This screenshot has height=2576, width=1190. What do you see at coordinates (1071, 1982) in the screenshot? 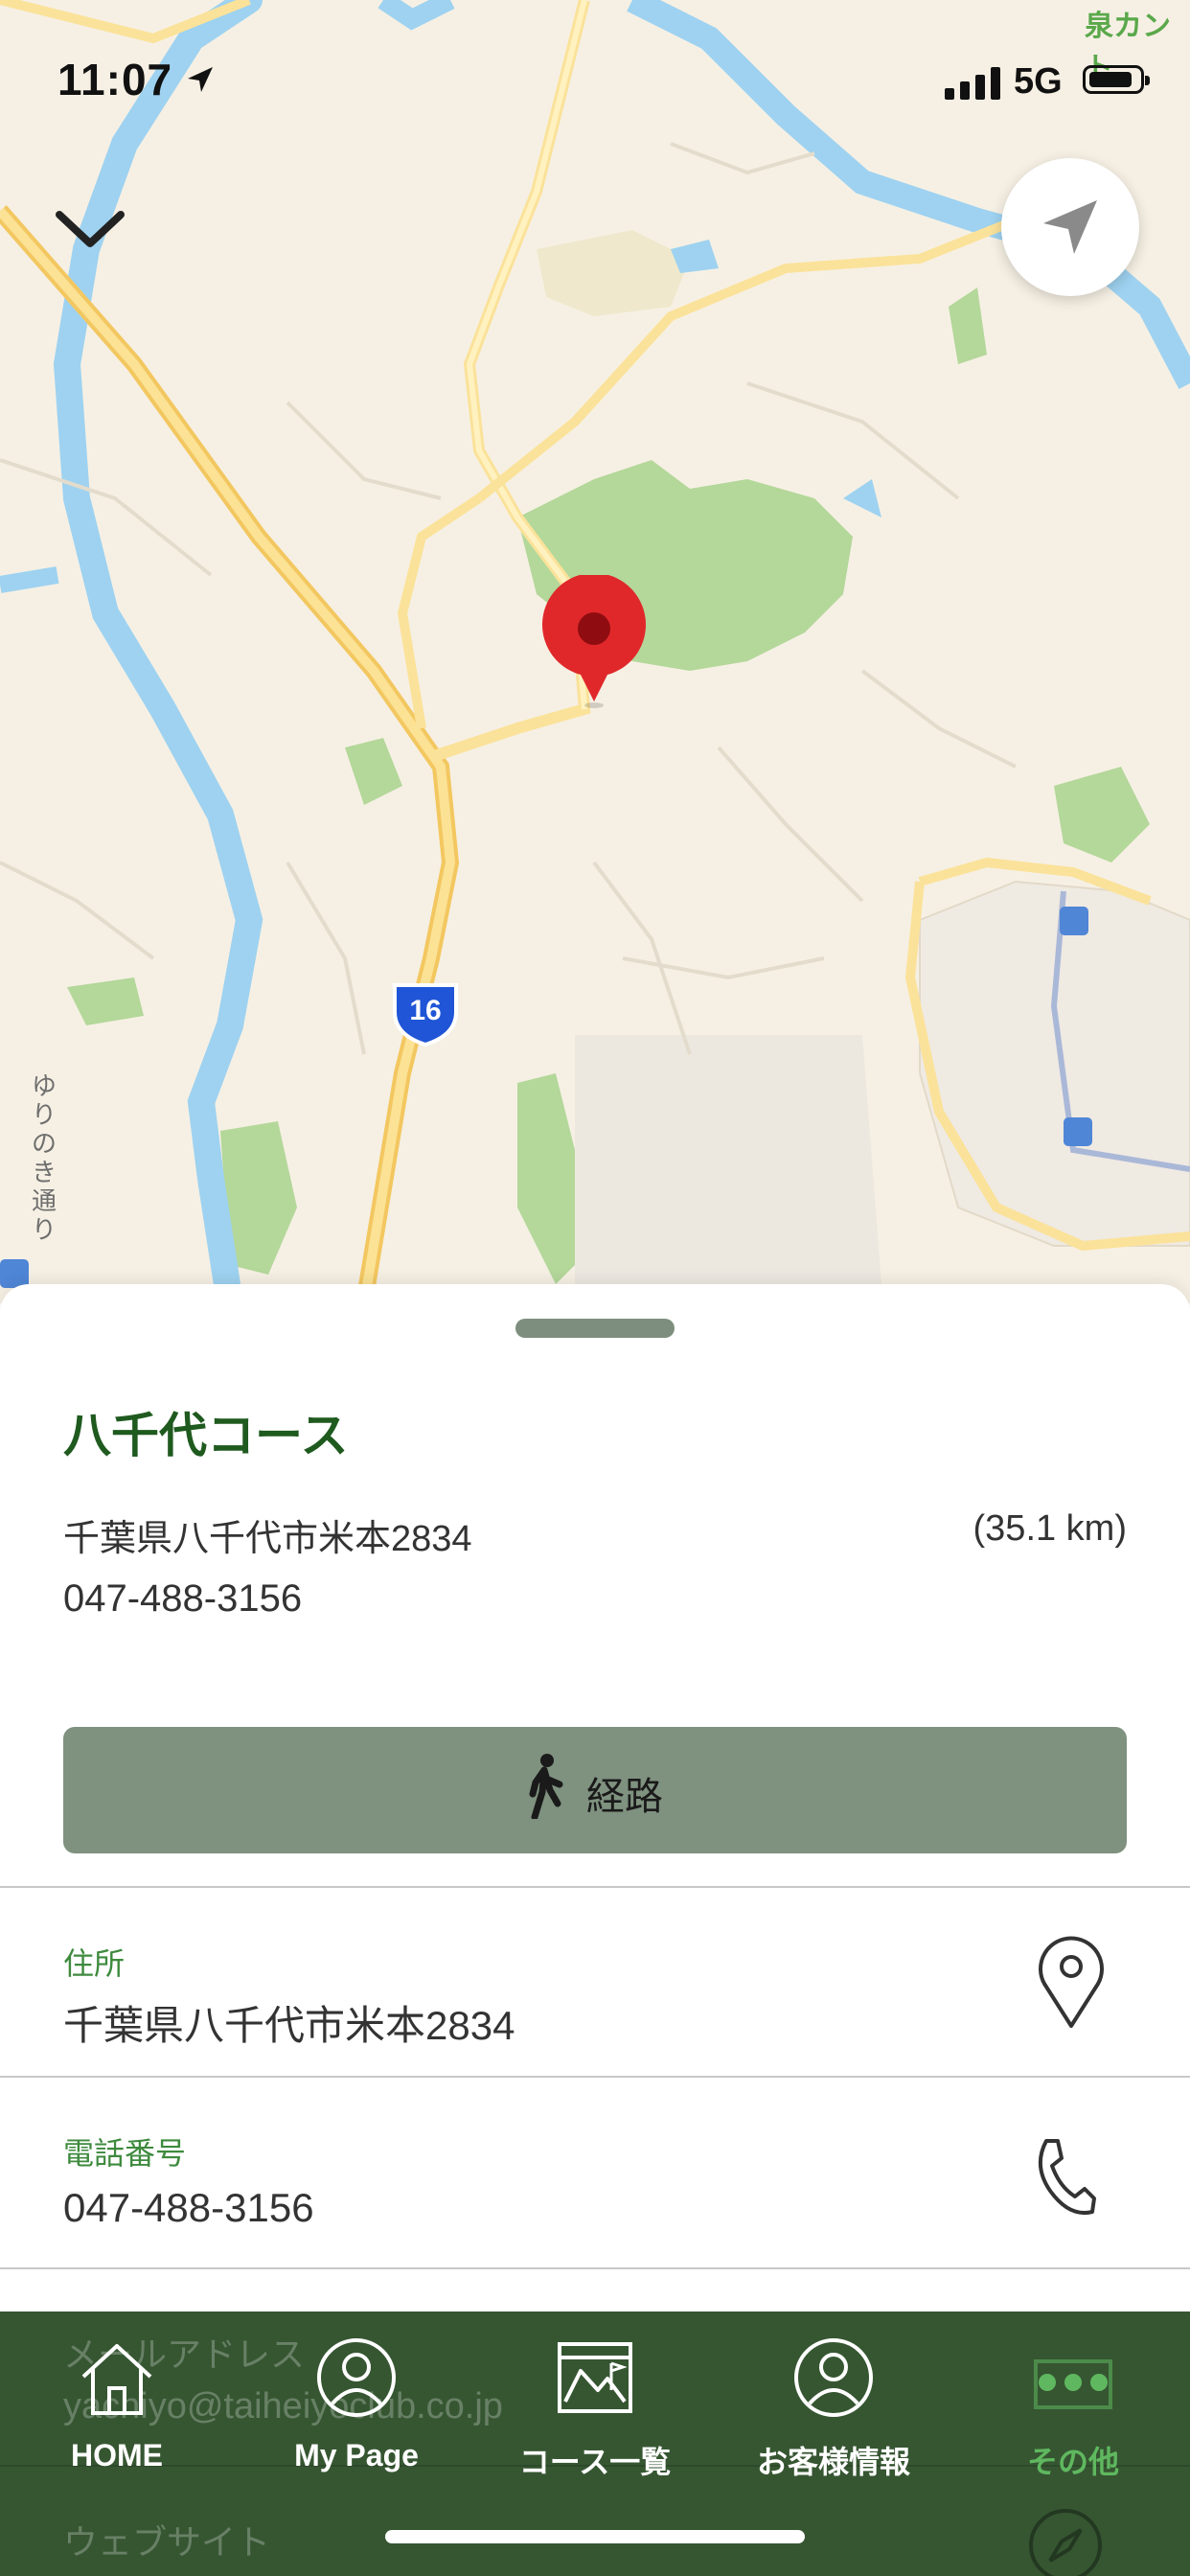
I see `map-pin-icon` at bounding box center [1071, 1982].